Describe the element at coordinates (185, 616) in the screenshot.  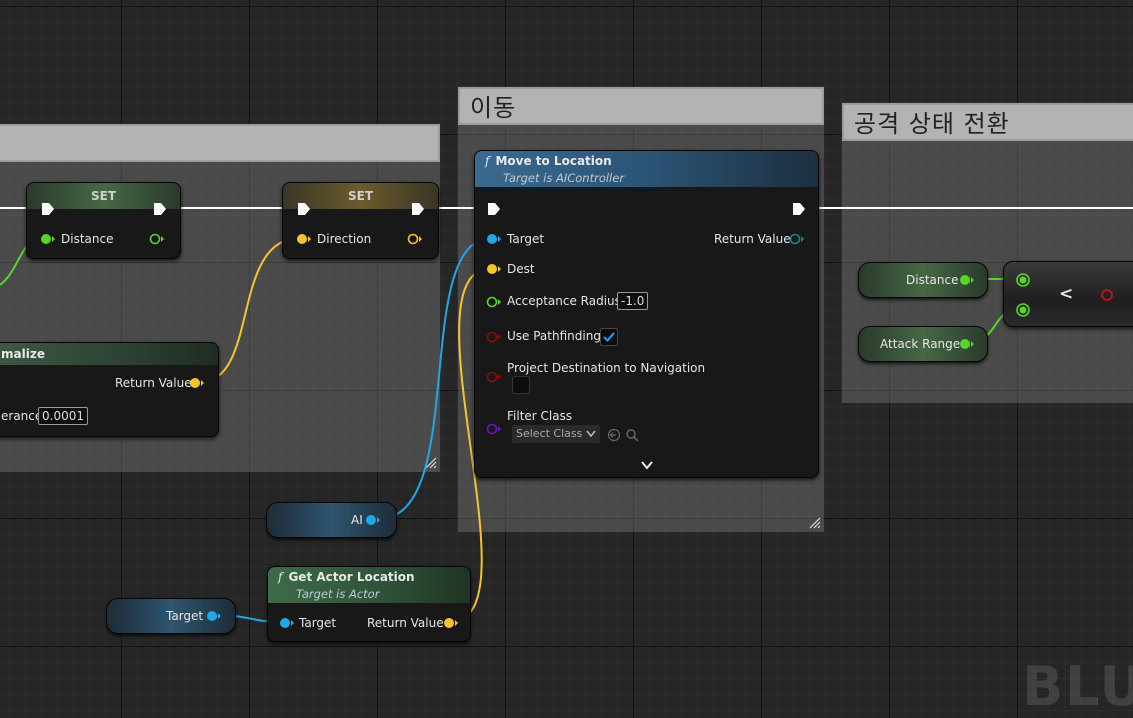
I see `target-variable-label: Target` at that location.